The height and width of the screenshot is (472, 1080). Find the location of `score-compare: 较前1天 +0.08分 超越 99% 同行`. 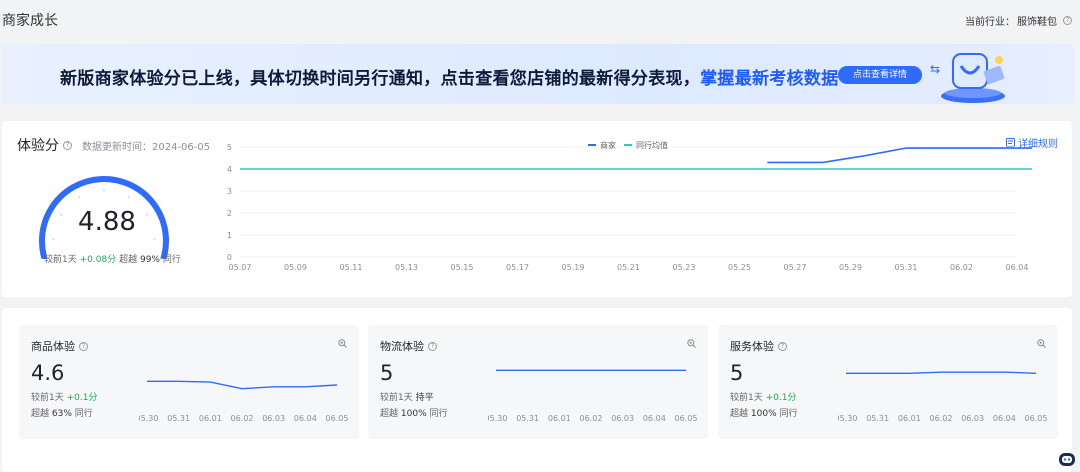

score-compare: 较前1天 +0.08分 超越 99% 同行 is located at coordinates (112, 258).